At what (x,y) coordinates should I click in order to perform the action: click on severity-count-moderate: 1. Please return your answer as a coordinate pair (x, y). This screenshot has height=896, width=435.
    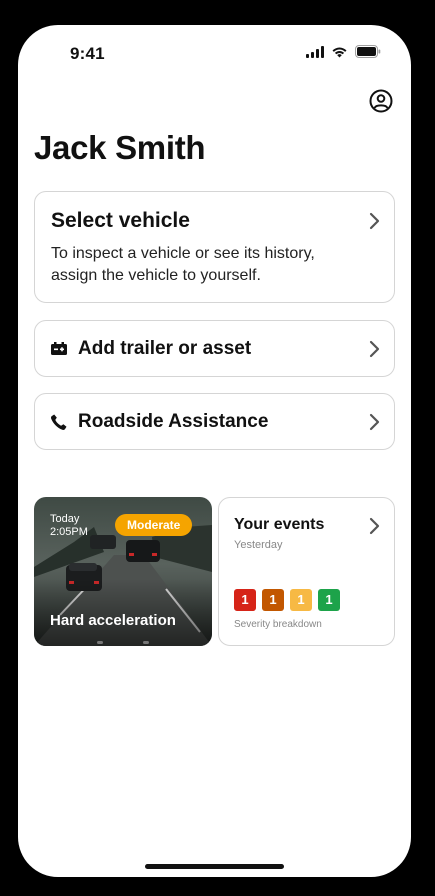
    Looking at the image, I should click on (301, 600).